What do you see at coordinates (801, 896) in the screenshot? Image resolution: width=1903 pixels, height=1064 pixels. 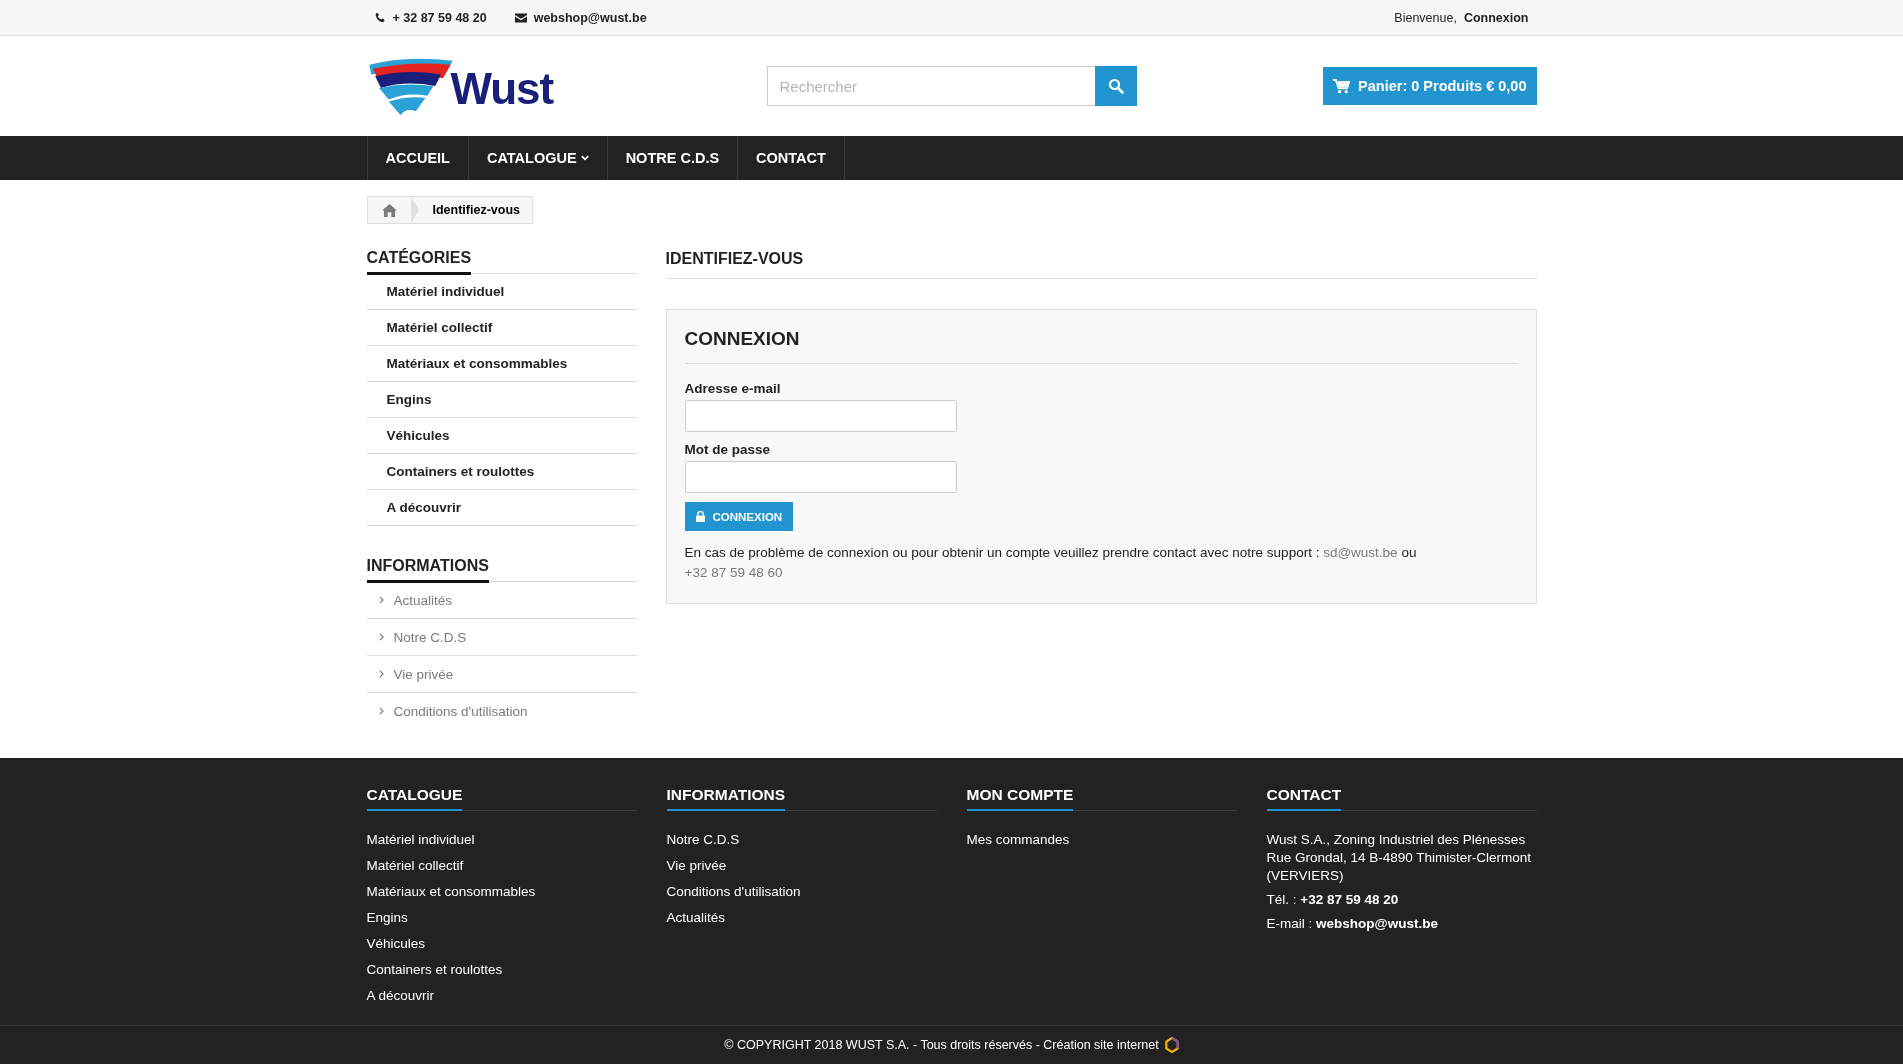 I see `footer-link: Conditions d'utilisation` at bounding box center [801, 896].